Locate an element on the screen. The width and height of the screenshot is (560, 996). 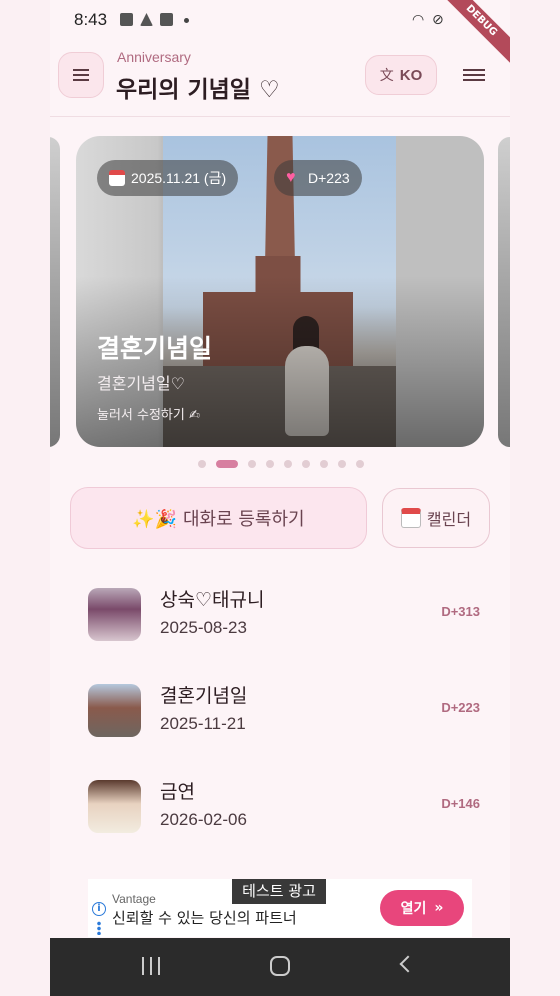
list-item-name: 금연 is located at coordinates (177, 792).